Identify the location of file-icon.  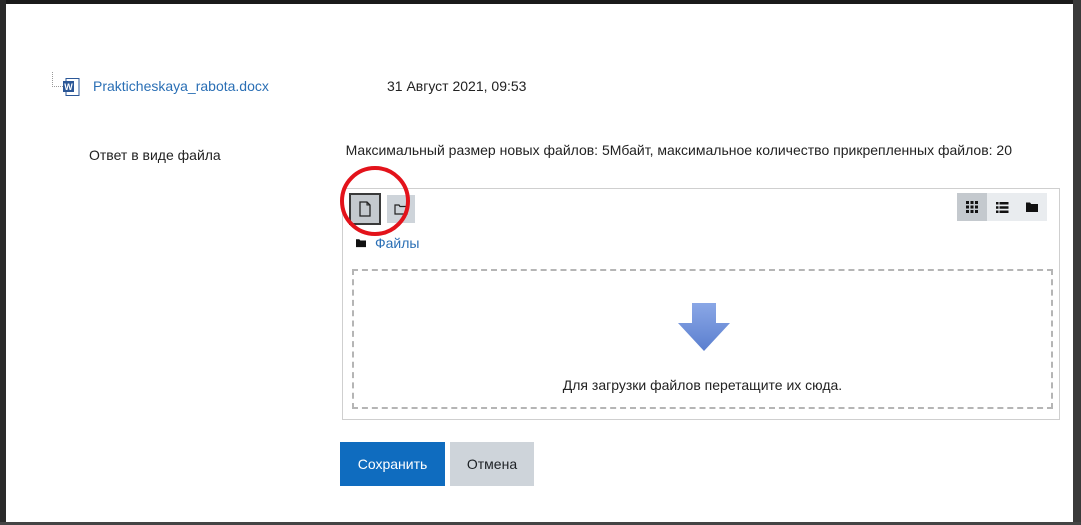
(365, 209).